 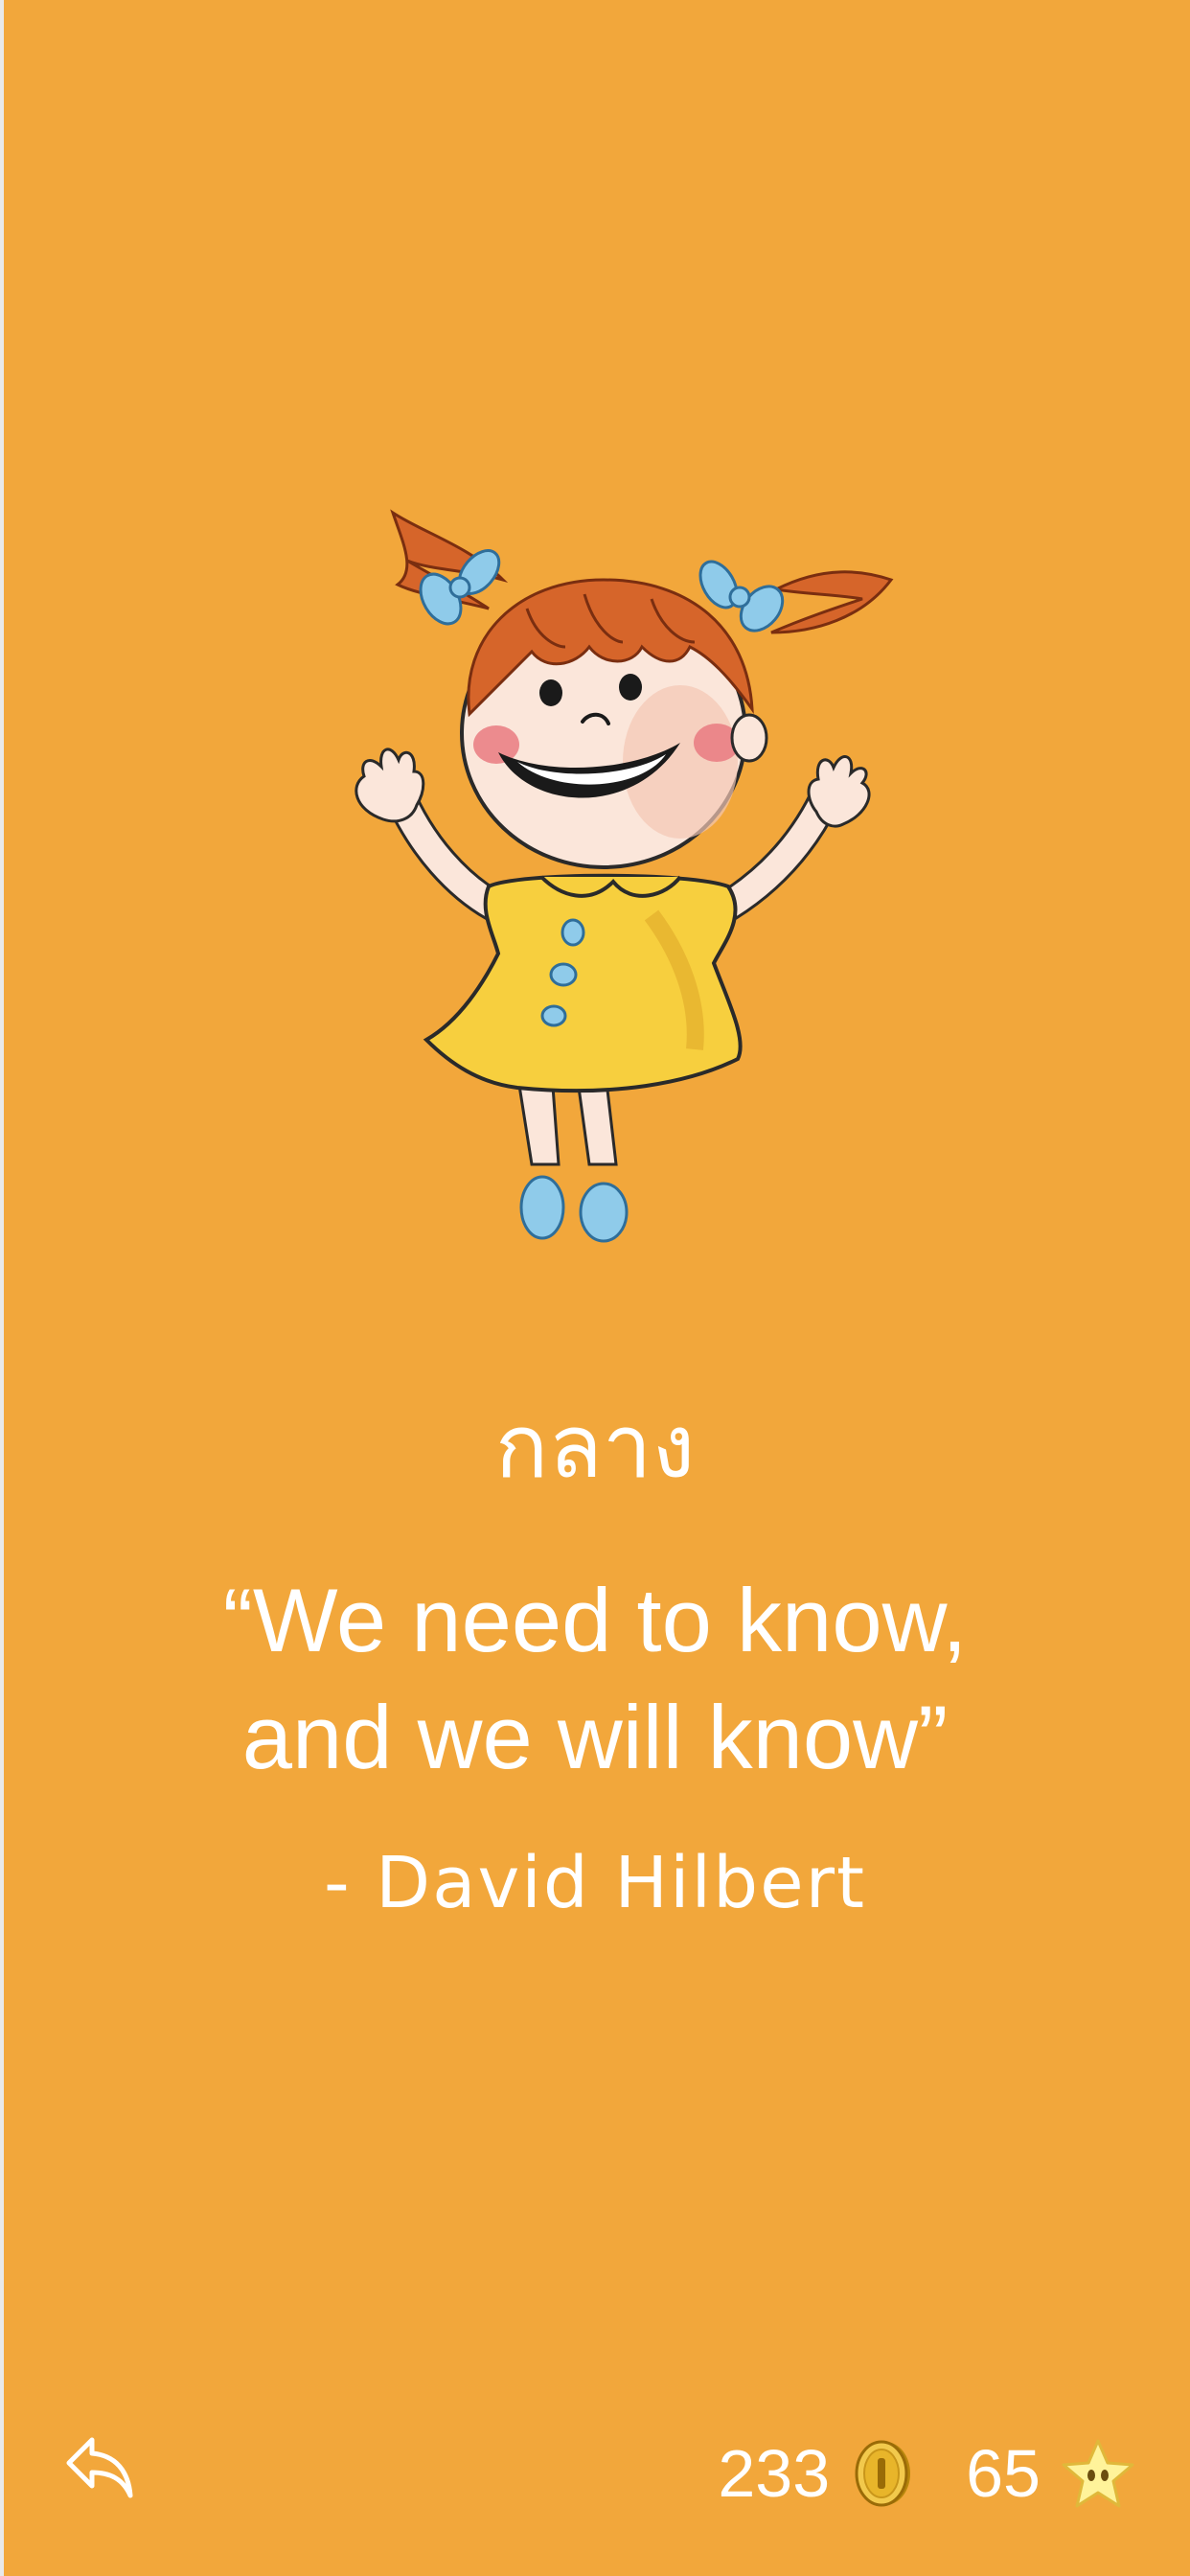 I want to click on left-edge-divider, so click(x=2, y=1288).